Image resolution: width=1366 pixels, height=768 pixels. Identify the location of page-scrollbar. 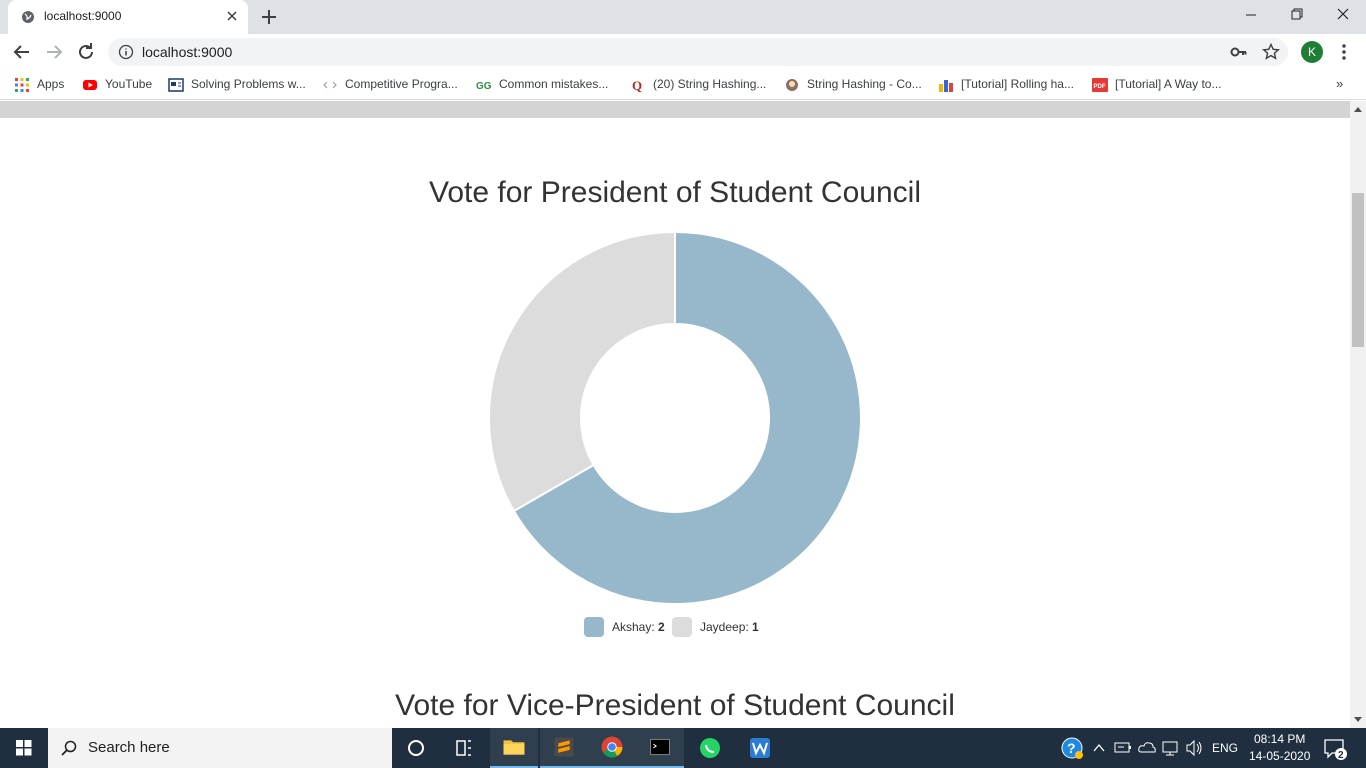
(1358, 414).